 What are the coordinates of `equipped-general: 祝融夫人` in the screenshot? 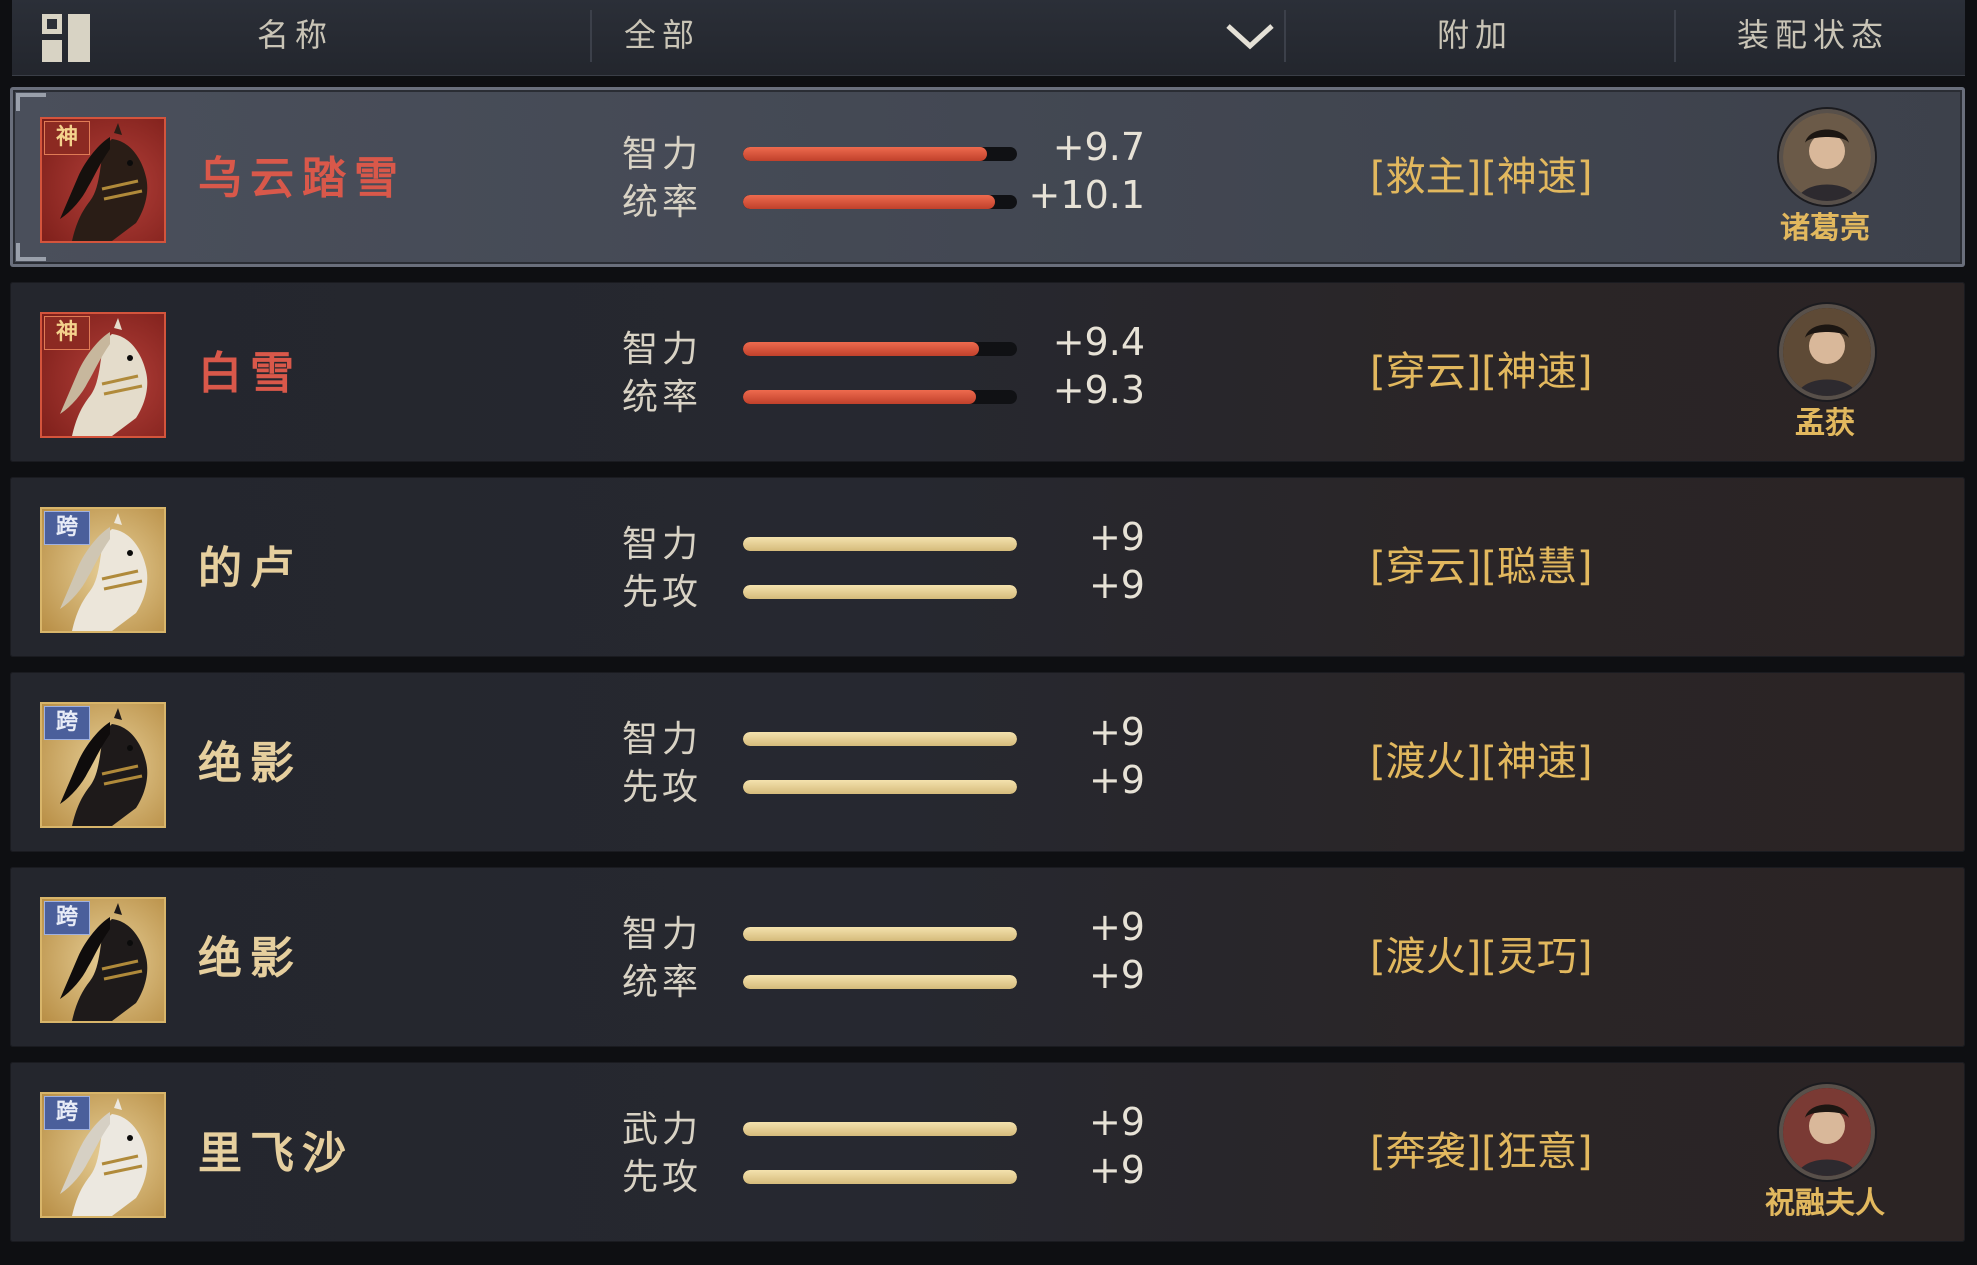 It's located at (1825, 1152).